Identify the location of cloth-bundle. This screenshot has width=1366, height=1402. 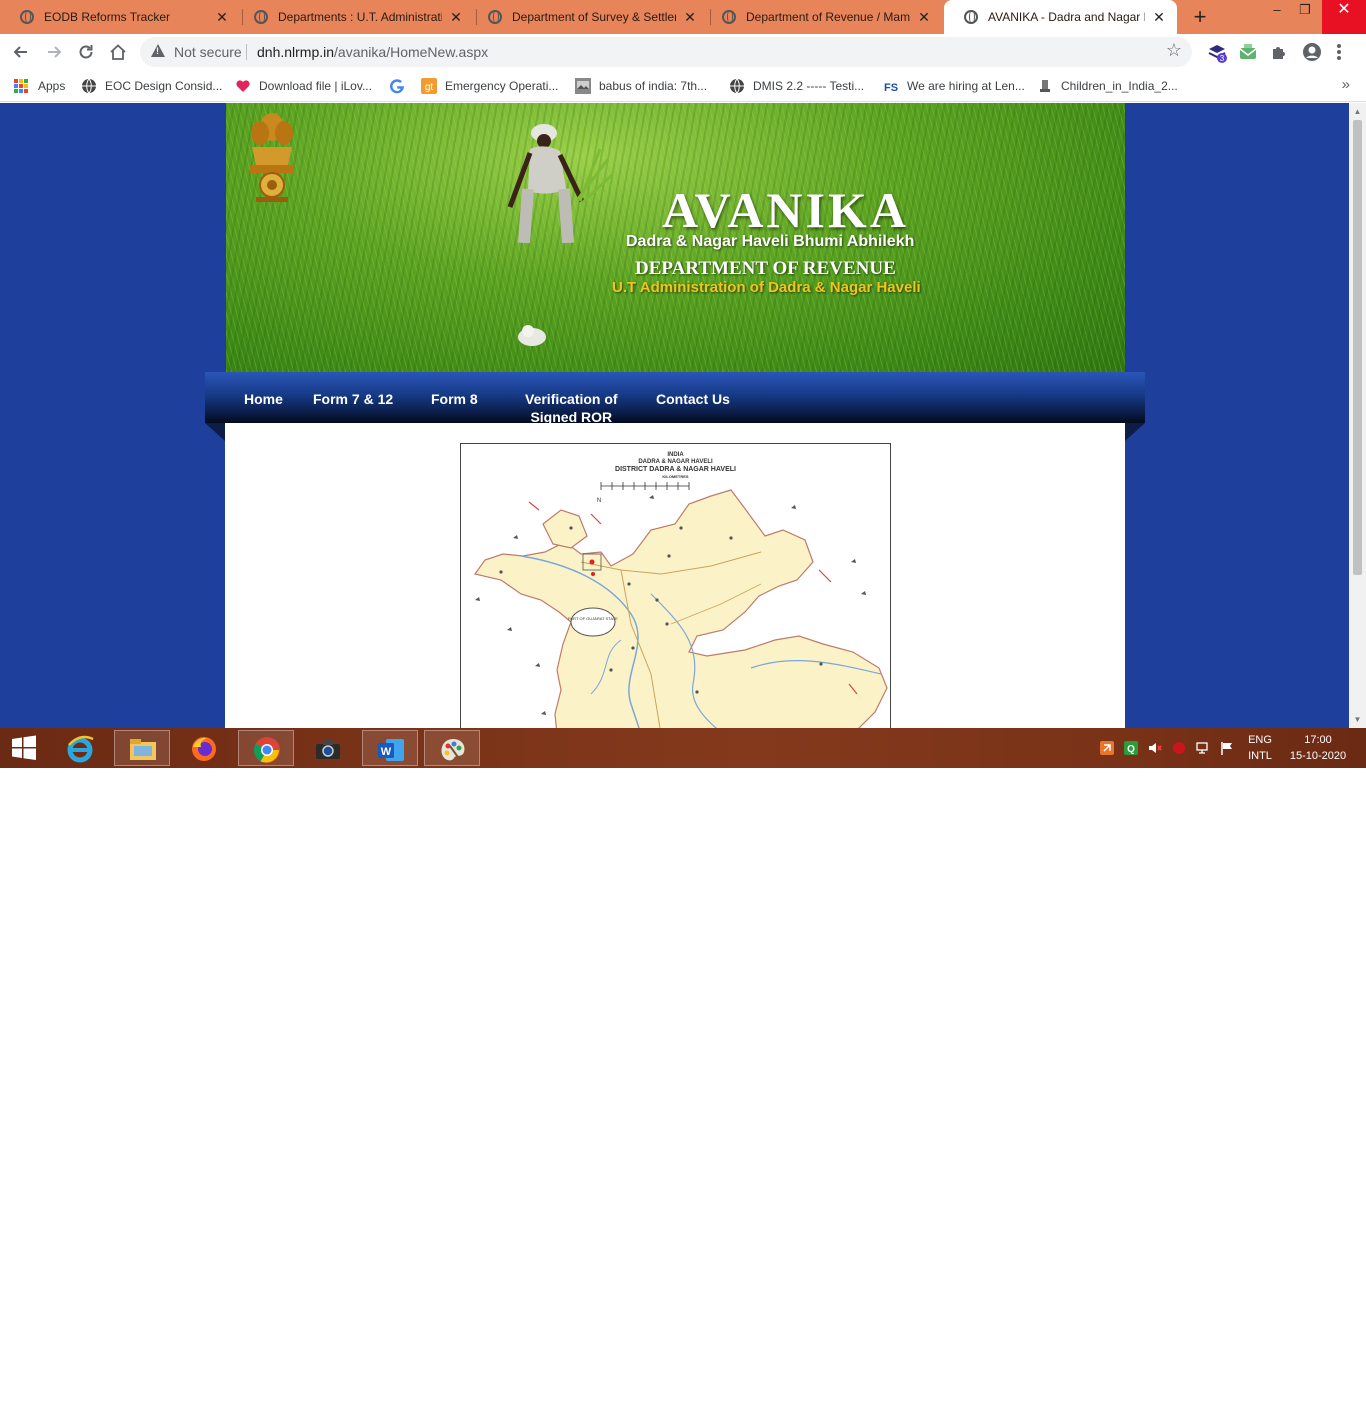
(532, 335).